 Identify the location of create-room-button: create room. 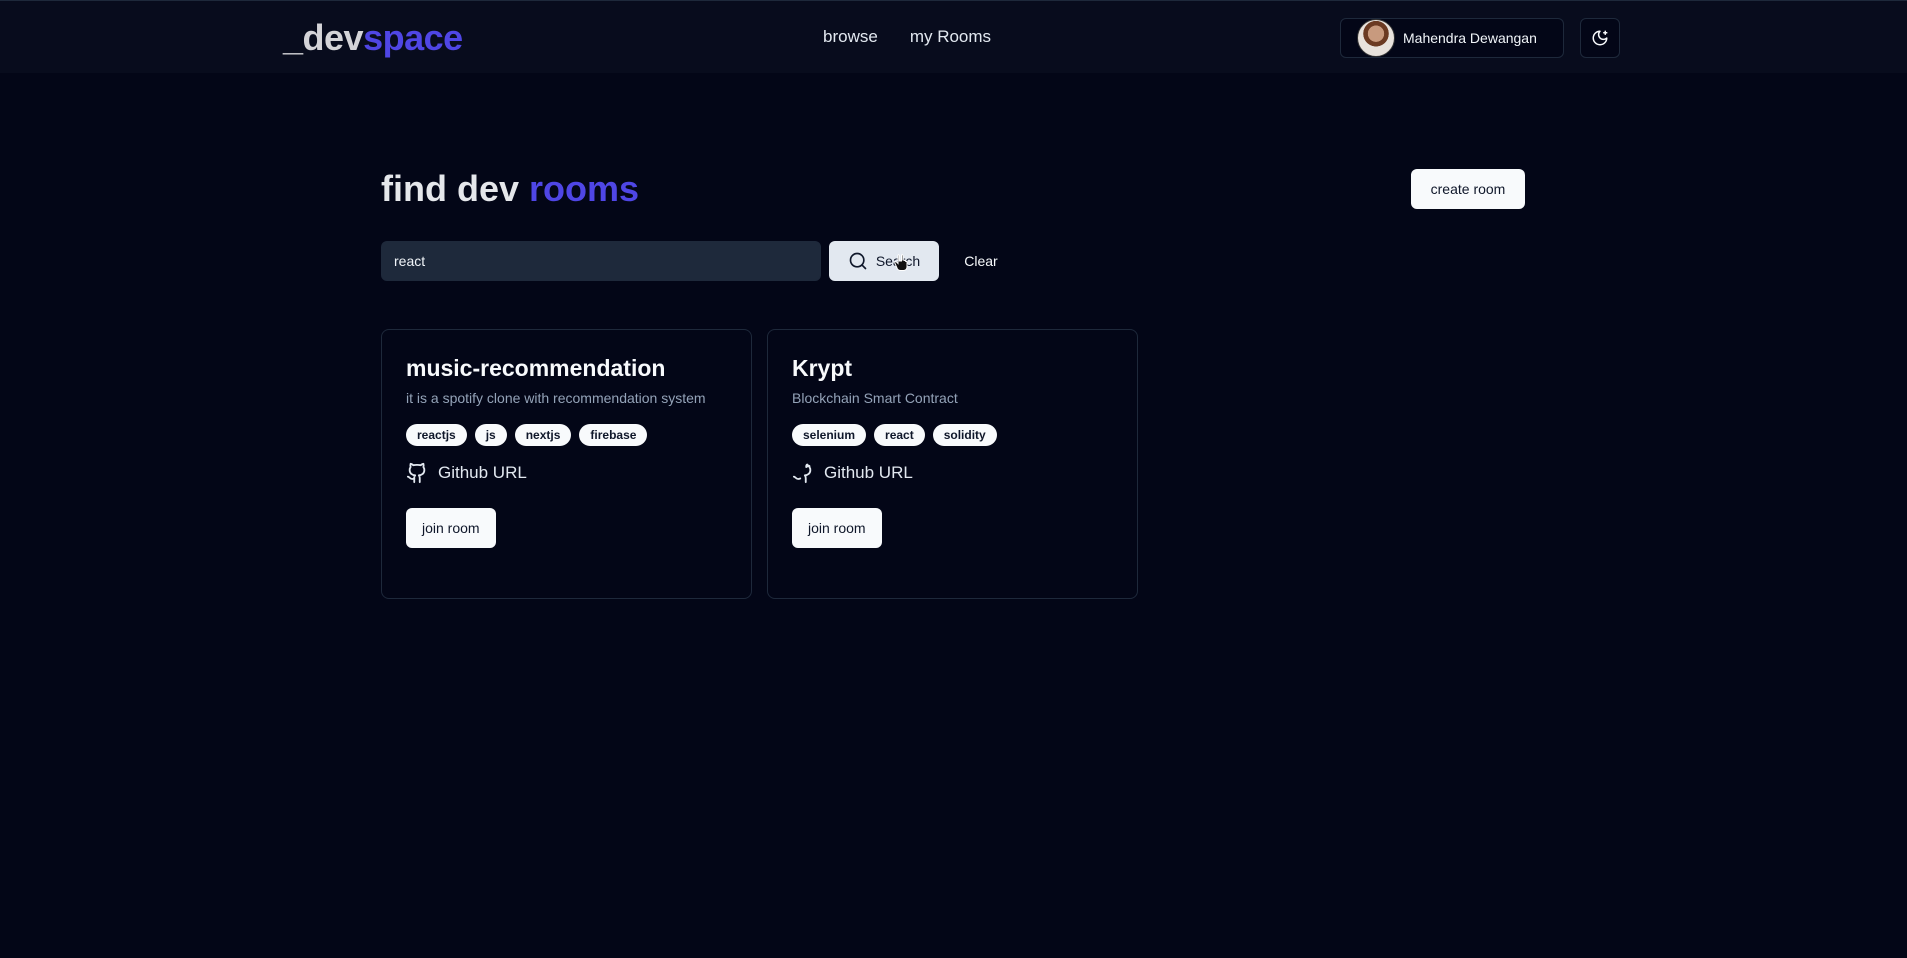
(1468, 189).